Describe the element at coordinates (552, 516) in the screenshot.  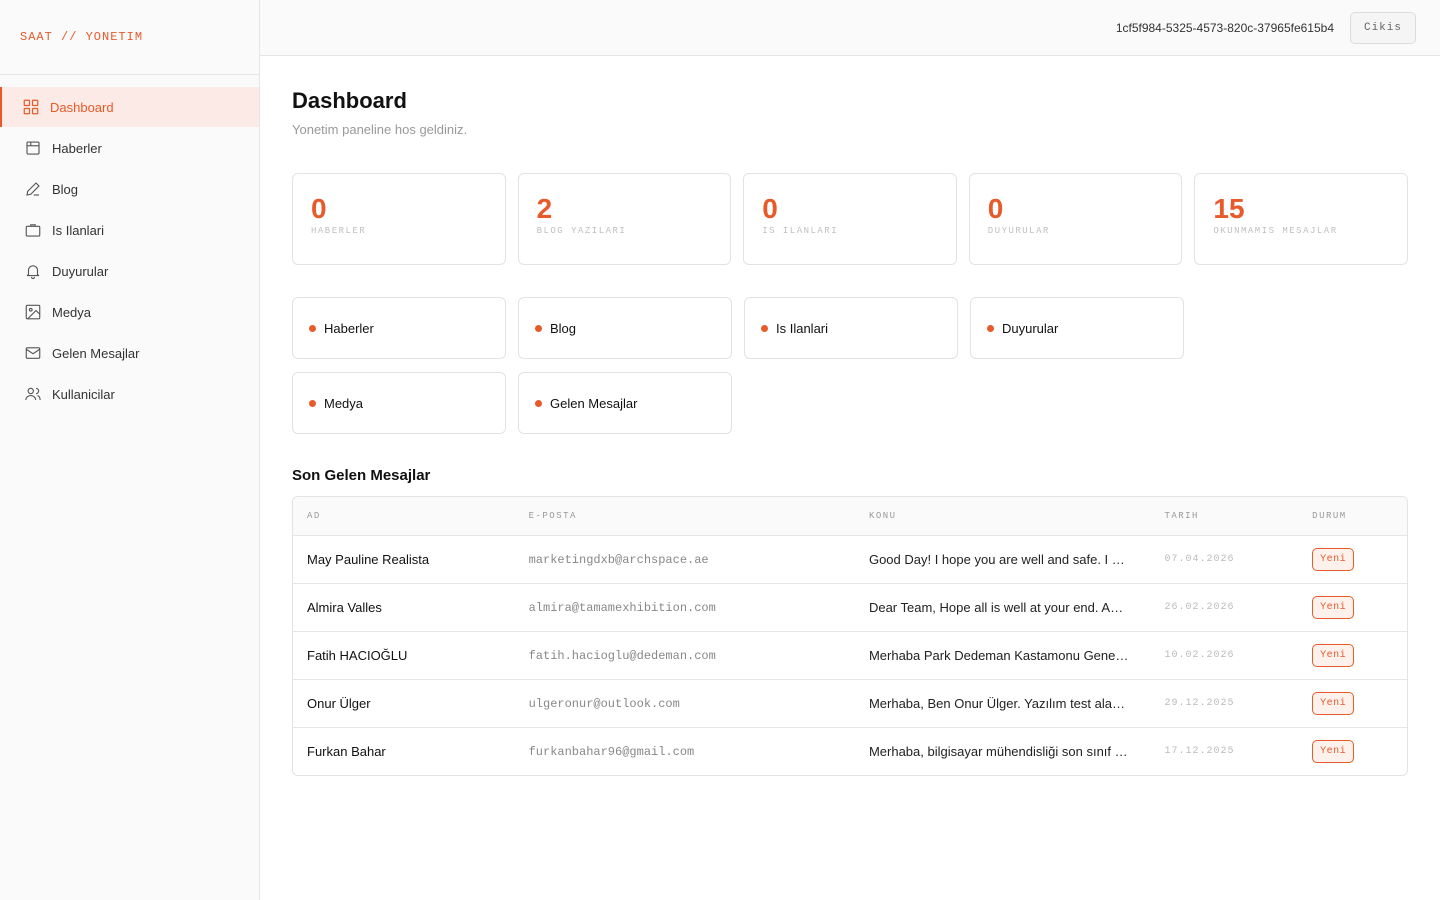
I see `column-header: E-POSTA` at that location.